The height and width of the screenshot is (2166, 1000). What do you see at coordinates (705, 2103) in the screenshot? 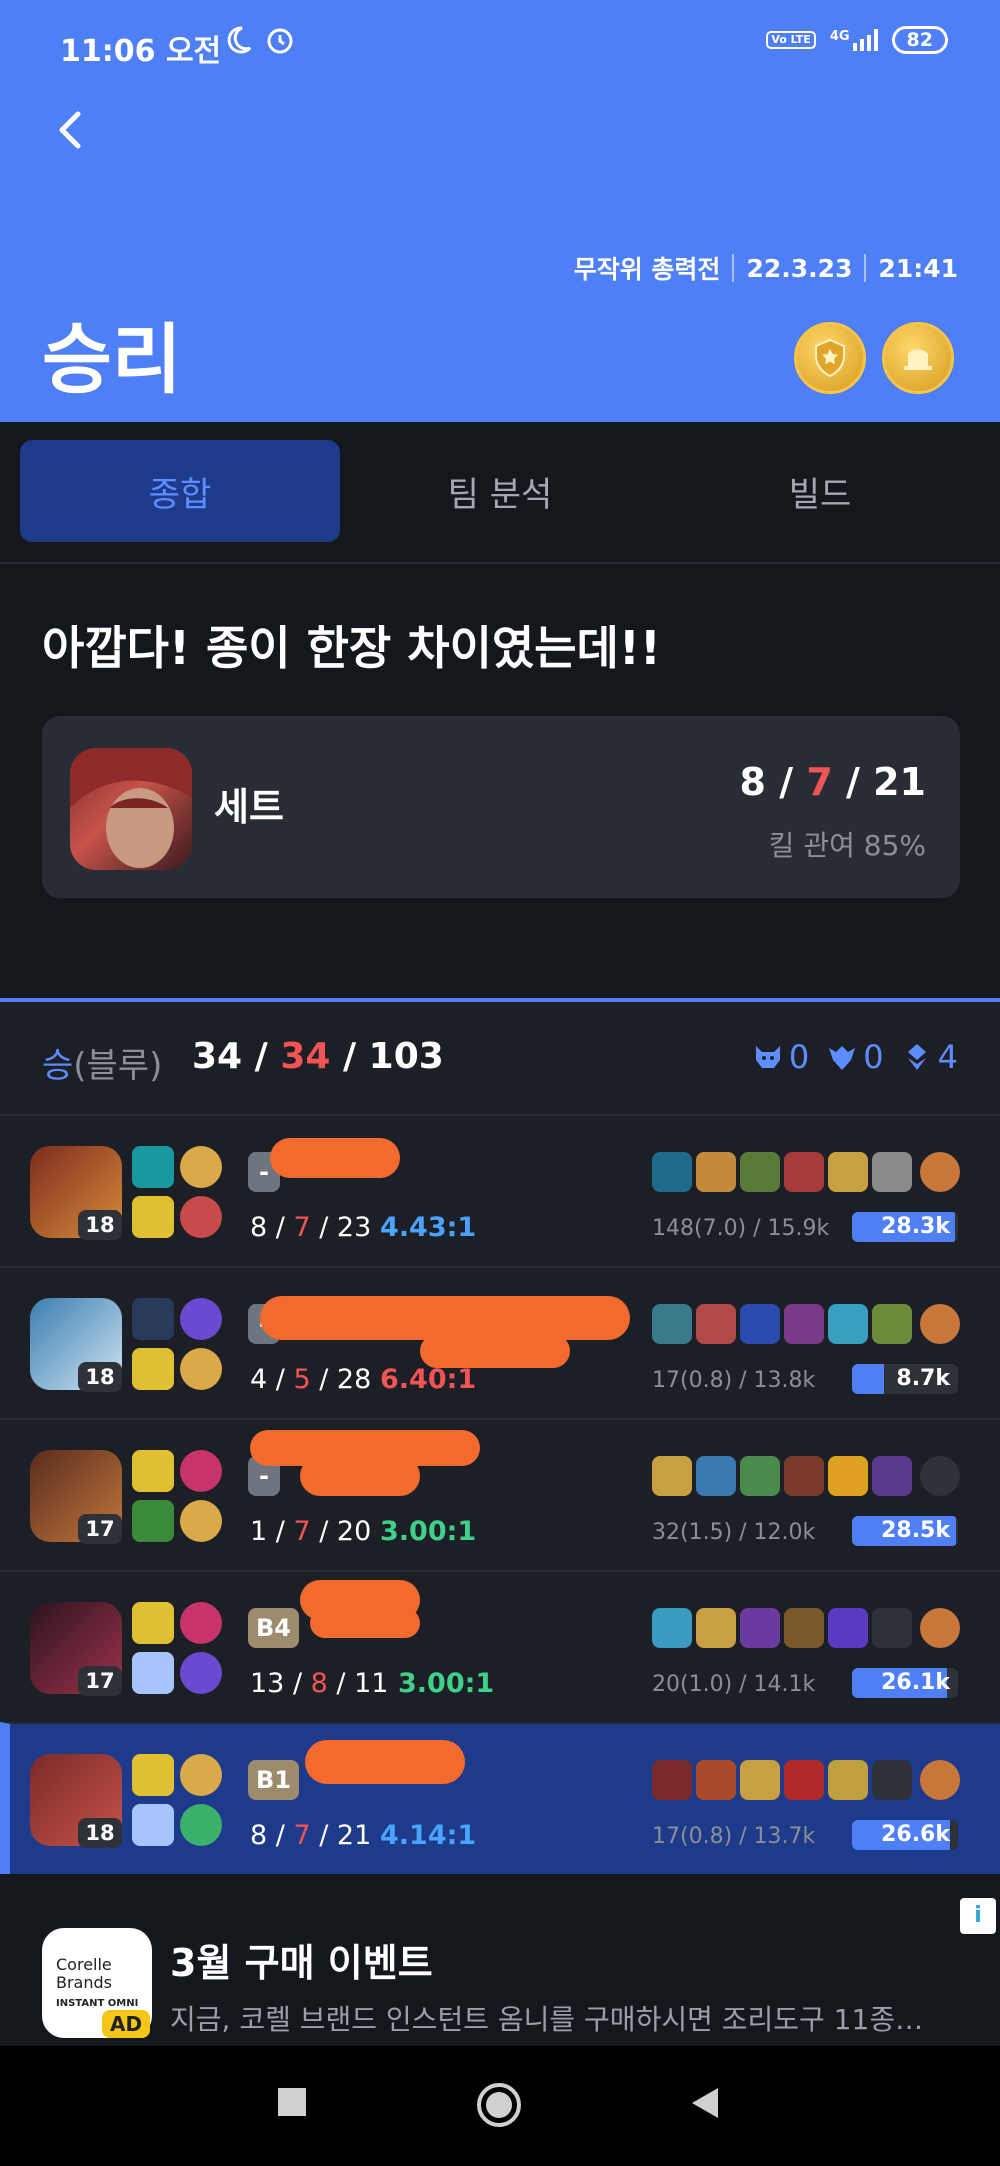
I see `back-triangle-icon` at bounding box center [705, 2103].